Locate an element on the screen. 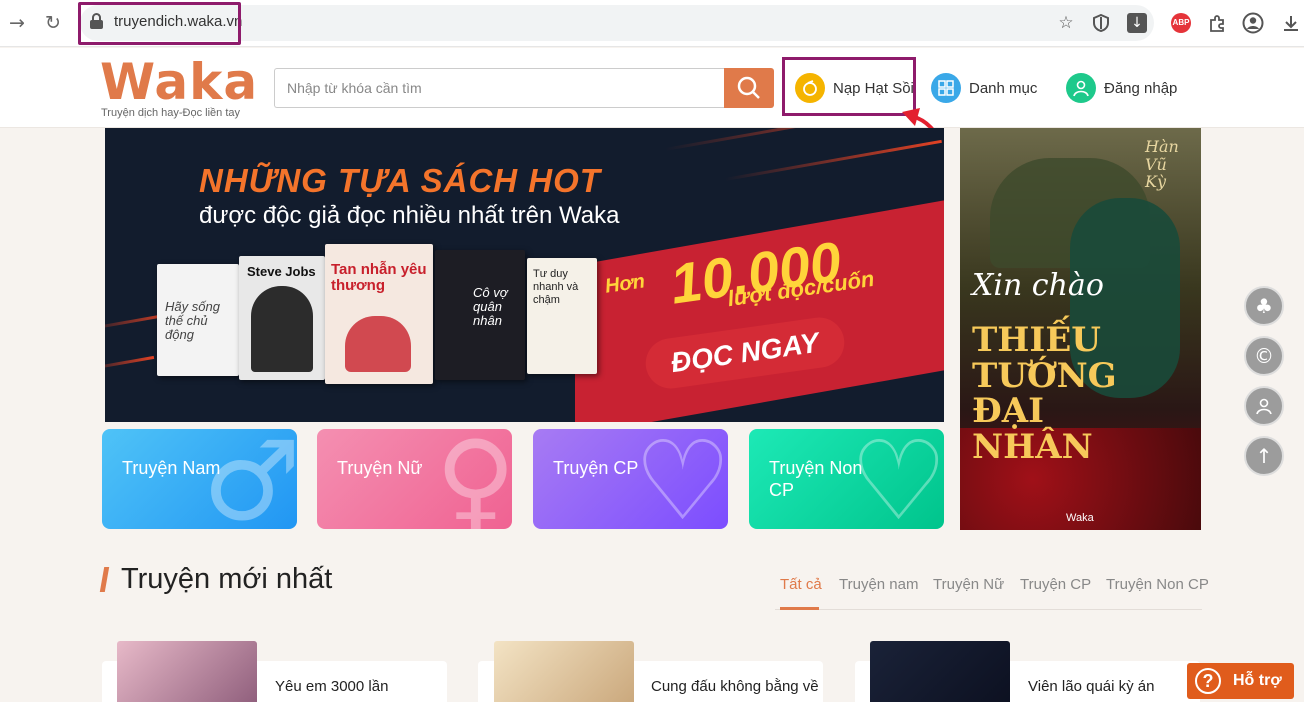  category-label: Truyện Non CP is located at coordinates (816, 479).